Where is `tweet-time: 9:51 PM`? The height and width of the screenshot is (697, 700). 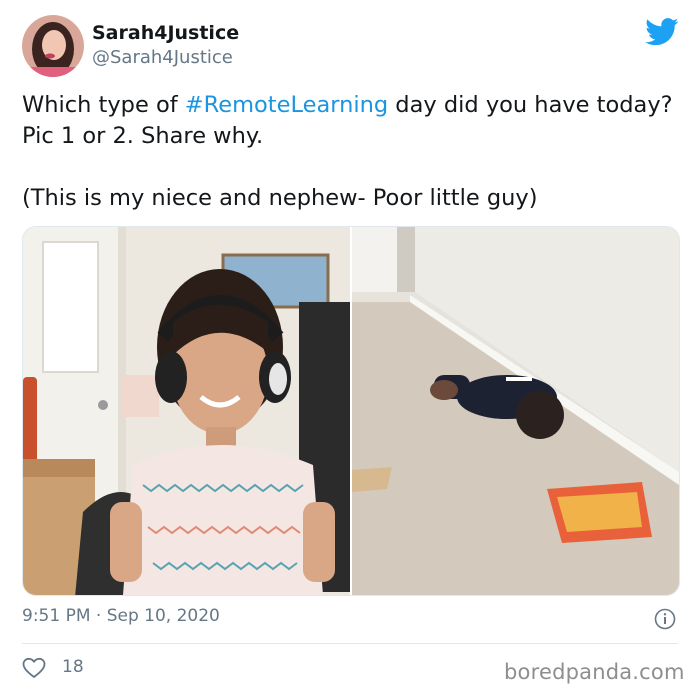
tweet-time: 9:51 PM is located at coordinates (56, 616).